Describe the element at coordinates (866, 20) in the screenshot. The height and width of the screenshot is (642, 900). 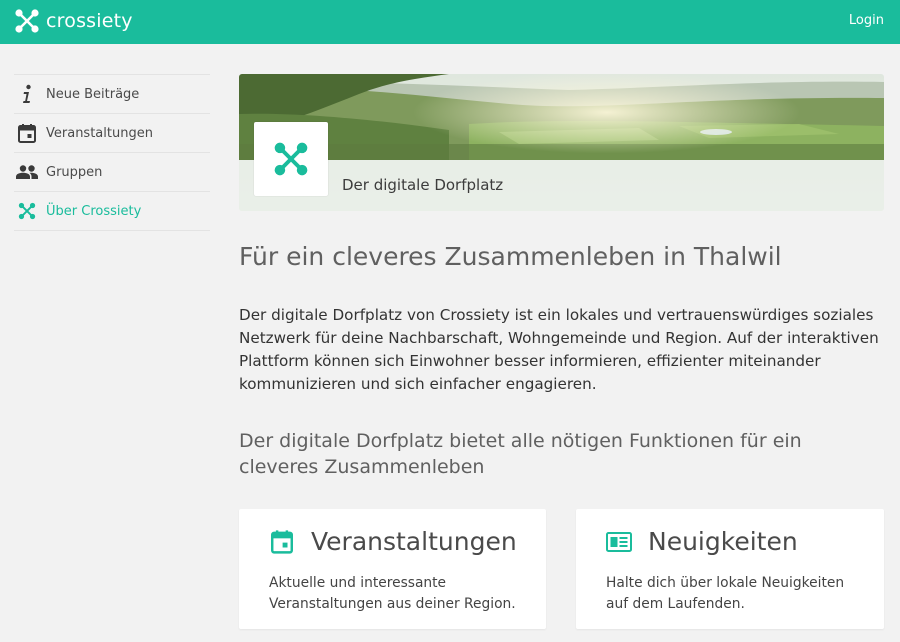
I see `login-link: Login` at that location.